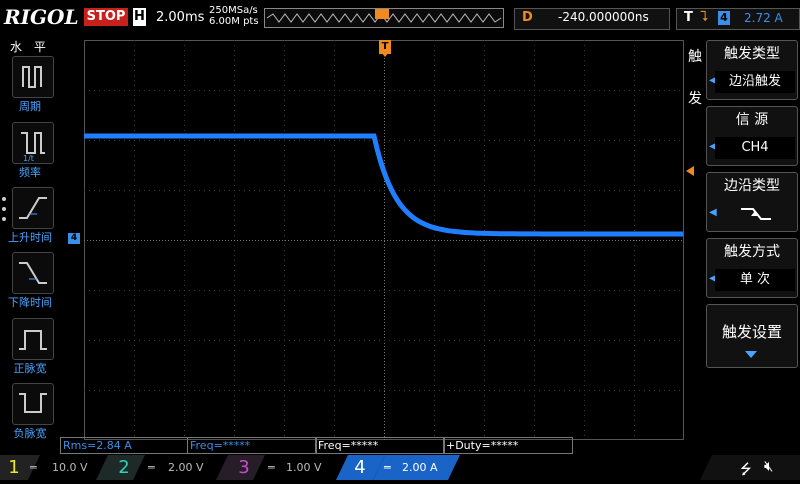  I want to click on frequency-button: 1/t, so click(33, 143).